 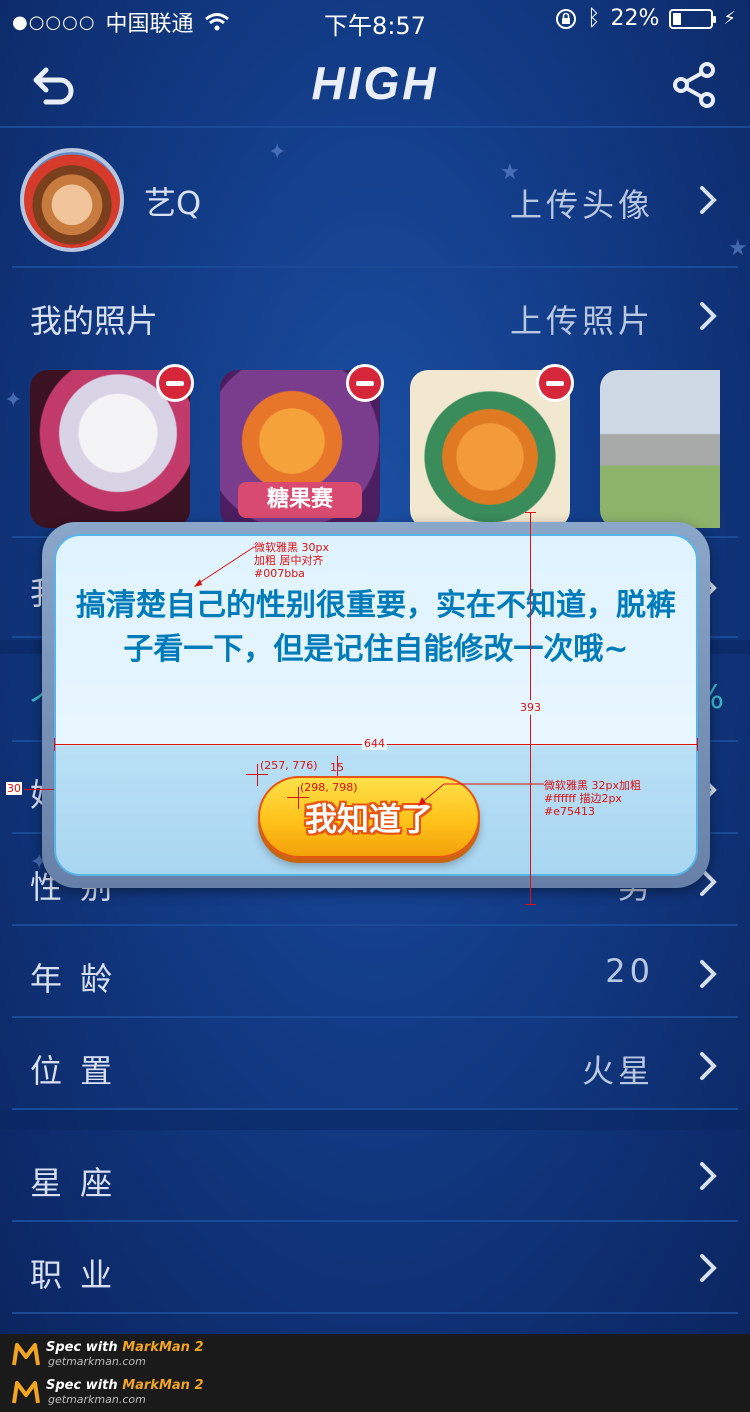 What do you see at coordinates (375, 1268) in the screenshot?
I see `field-row-job: 职 业` at bounding box center [375, 1268].